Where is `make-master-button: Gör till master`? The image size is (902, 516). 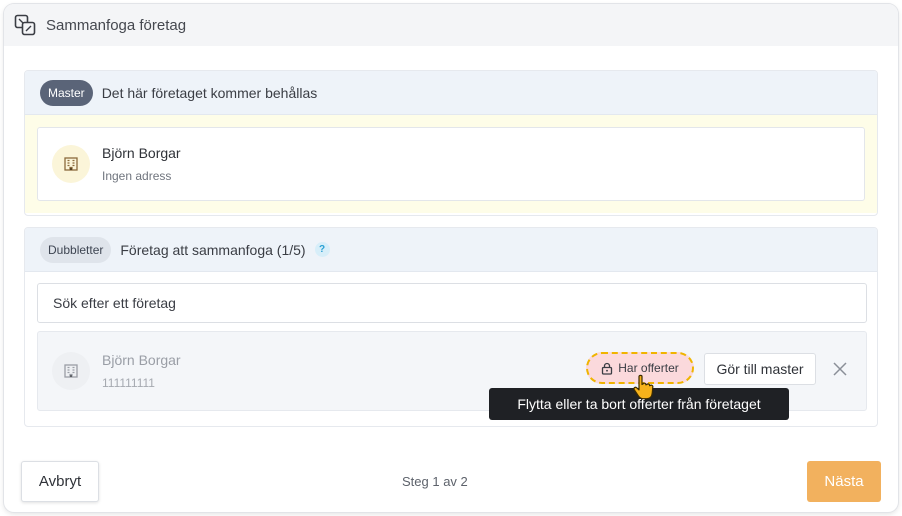
make-master-button: Gör till master is located at coordinates (760, 369).